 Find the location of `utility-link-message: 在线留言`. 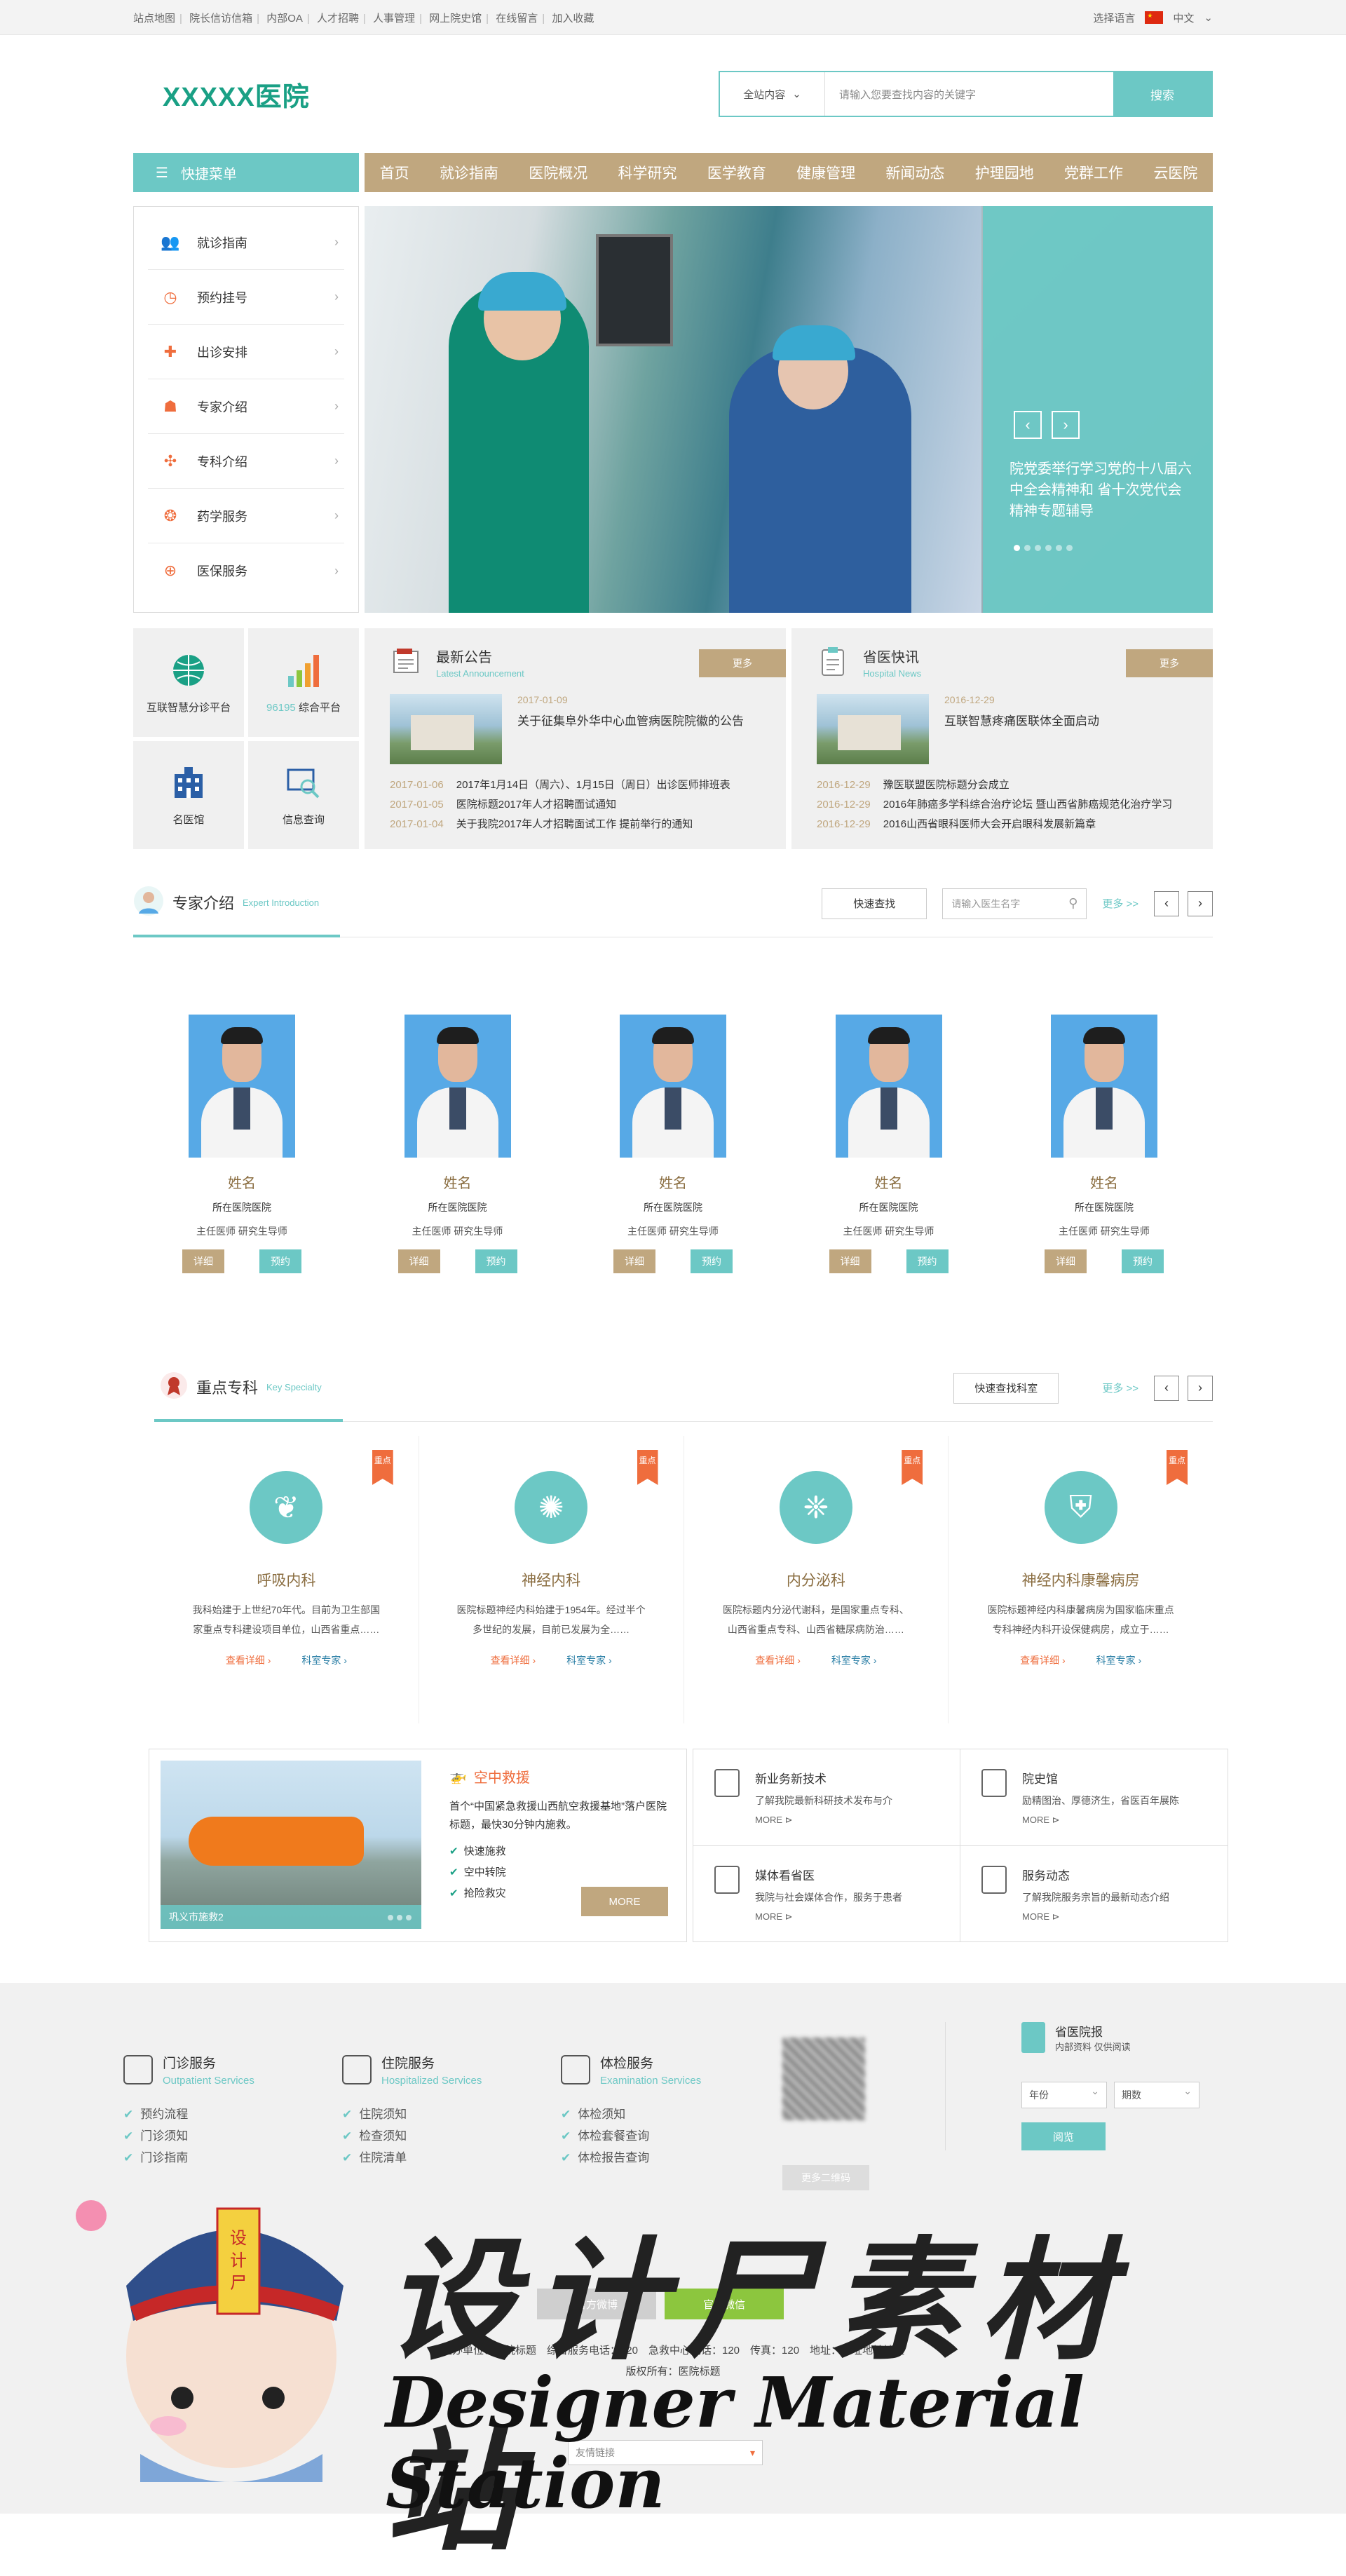

utility-link-message: 在线留言 is located at coordinates (517, 19).